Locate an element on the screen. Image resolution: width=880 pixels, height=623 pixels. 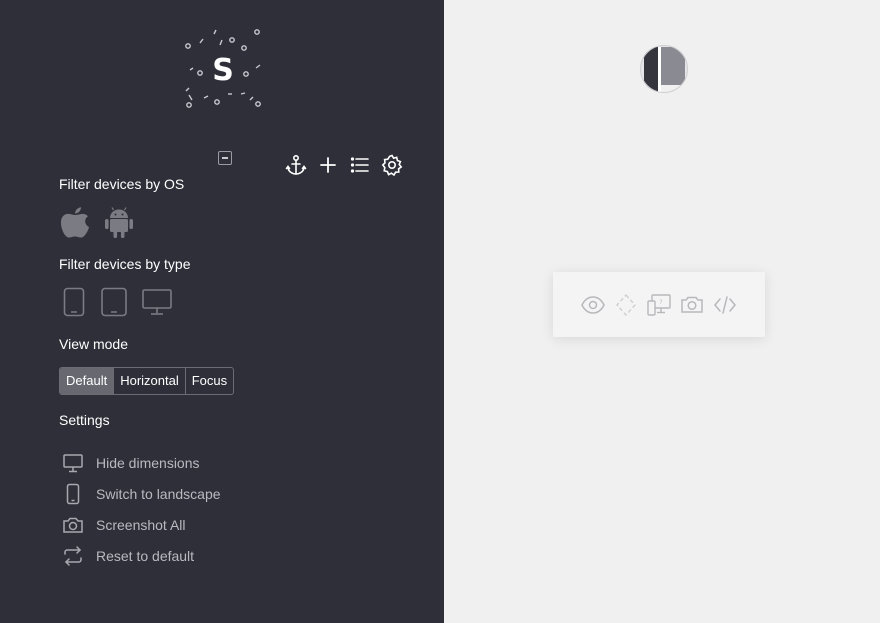
settings-title: Settings is located at coordinates (84, 420).